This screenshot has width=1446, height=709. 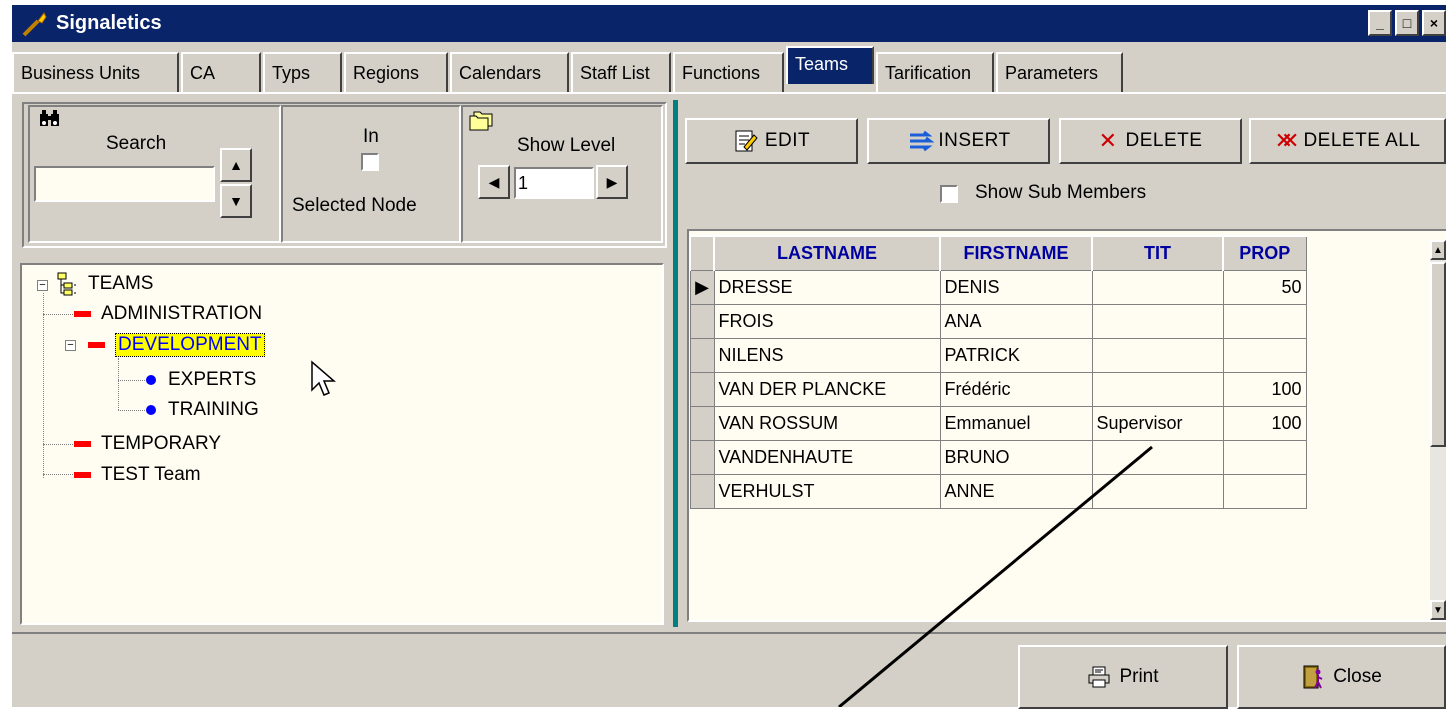 I want to click on tab-calendars: Calendars, so click(x=509, y=72).